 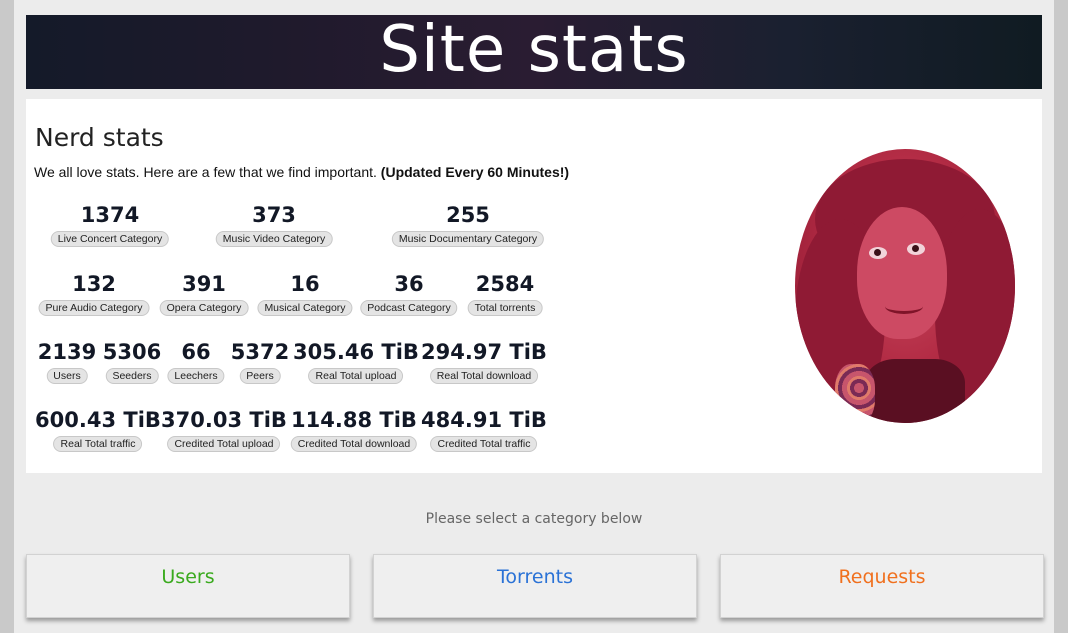 I want to click on stat-label: Music Video Category, so click(x=274, y=239).